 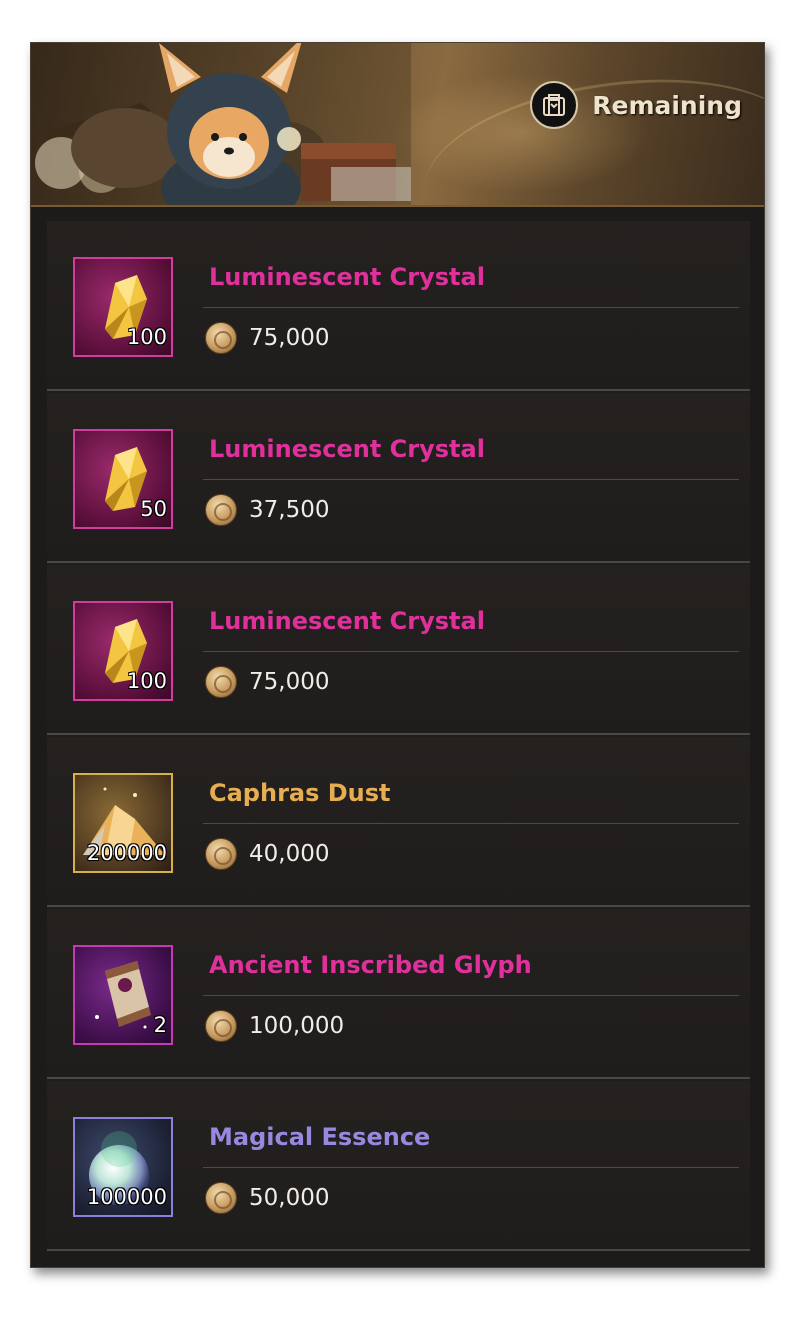 What do you see at coordinates (289, 1198) in the screenshot?
I see `price-value: 50,000` at bounding box center [289, 1198].